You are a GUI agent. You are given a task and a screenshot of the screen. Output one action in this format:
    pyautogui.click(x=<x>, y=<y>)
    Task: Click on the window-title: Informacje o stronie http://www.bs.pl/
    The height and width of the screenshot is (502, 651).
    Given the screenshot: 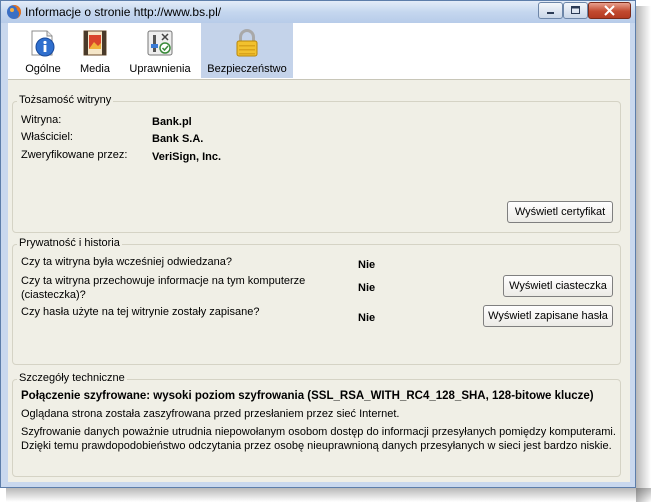 What is the action you would take?
    pyautogui.click(x=123, y=12)
    